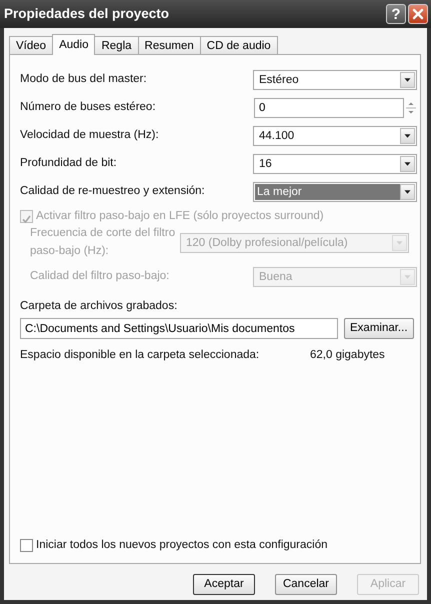 This screenshot has height=604, width=431. I want to click on dialog-button: Aceptar, so click(224, 584).